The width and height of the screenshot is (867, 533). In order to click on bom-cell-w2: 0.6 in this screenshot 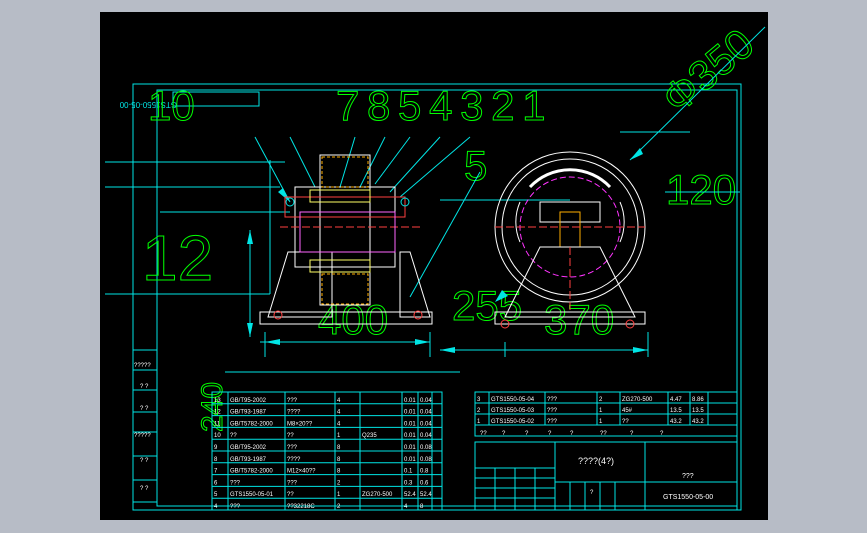, I will do `click(424, 483)`.